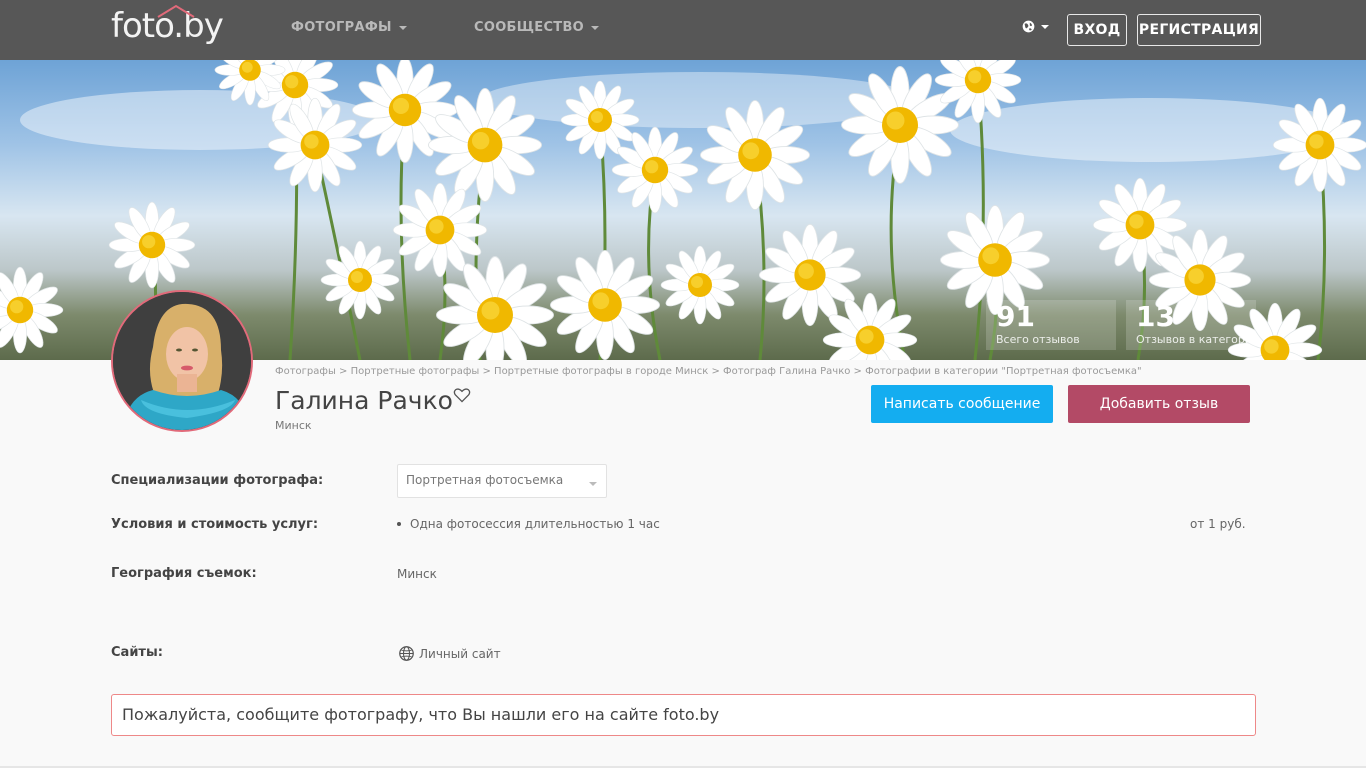  I want to click on geo-value: Минск, so click(417, 574).